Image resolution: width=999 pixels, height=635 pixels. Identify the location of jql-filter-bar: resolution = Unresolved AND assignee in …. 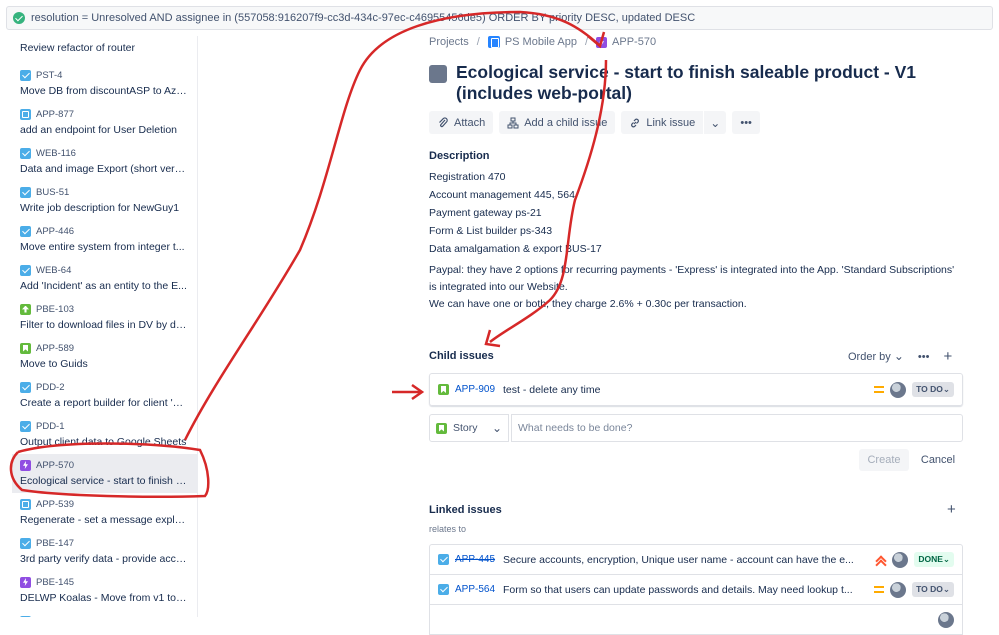
(499, 18).